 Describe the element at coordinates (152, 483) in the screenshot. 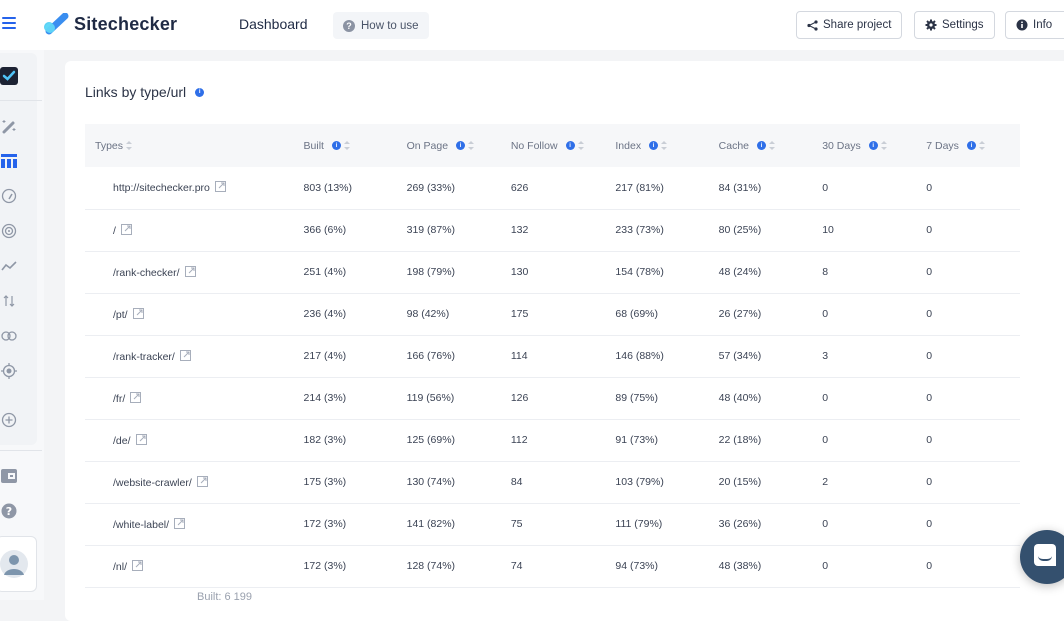

I see `url-link: /website-crawler/` at that location.